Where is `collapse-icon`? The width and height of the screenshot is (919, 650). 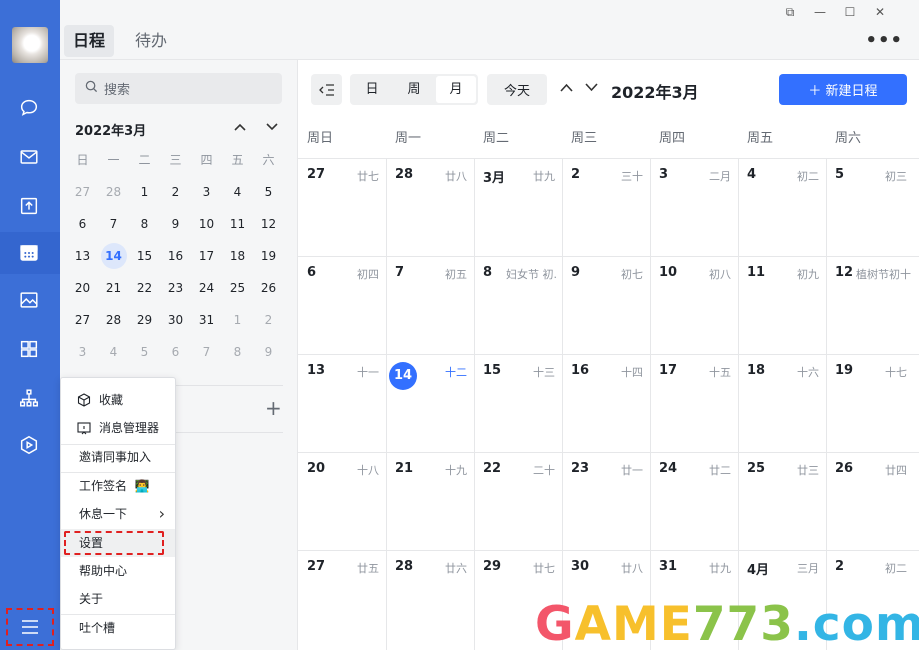 collapse-icon is located at coordinates (326, 89).